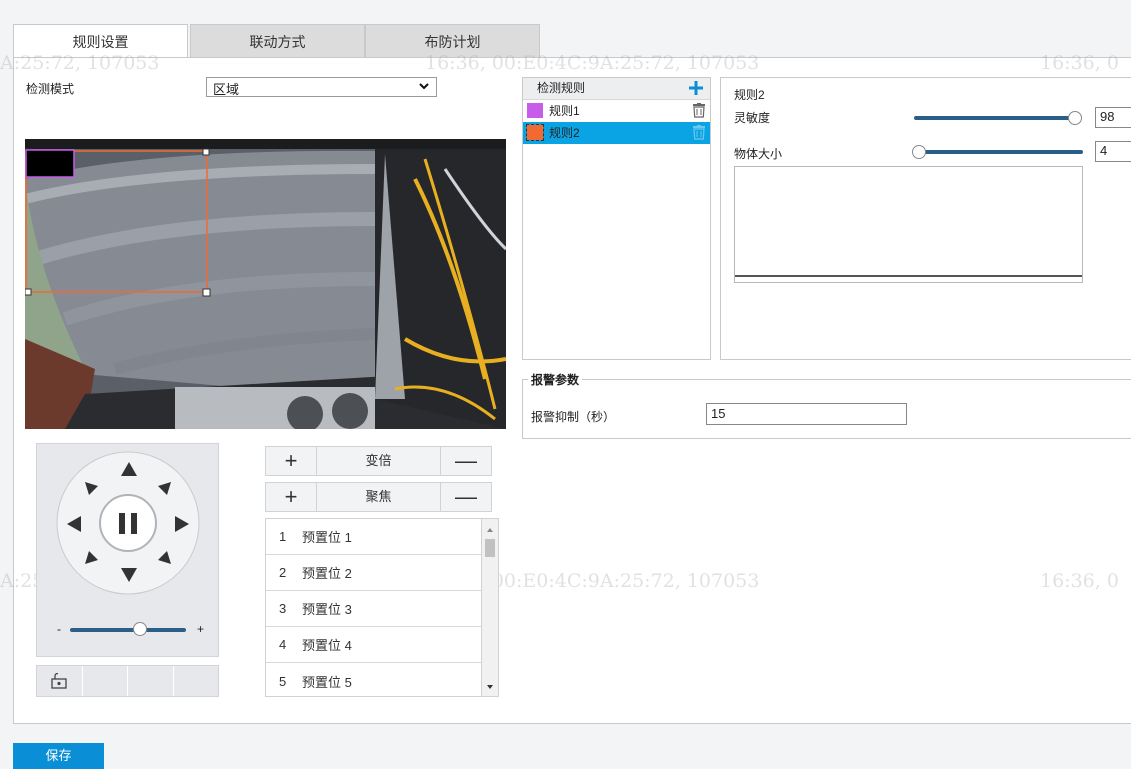 The width and height of the screenshot is (1131, 769). I want to click on list-item: 3 预置位 3, so click(373, 609).